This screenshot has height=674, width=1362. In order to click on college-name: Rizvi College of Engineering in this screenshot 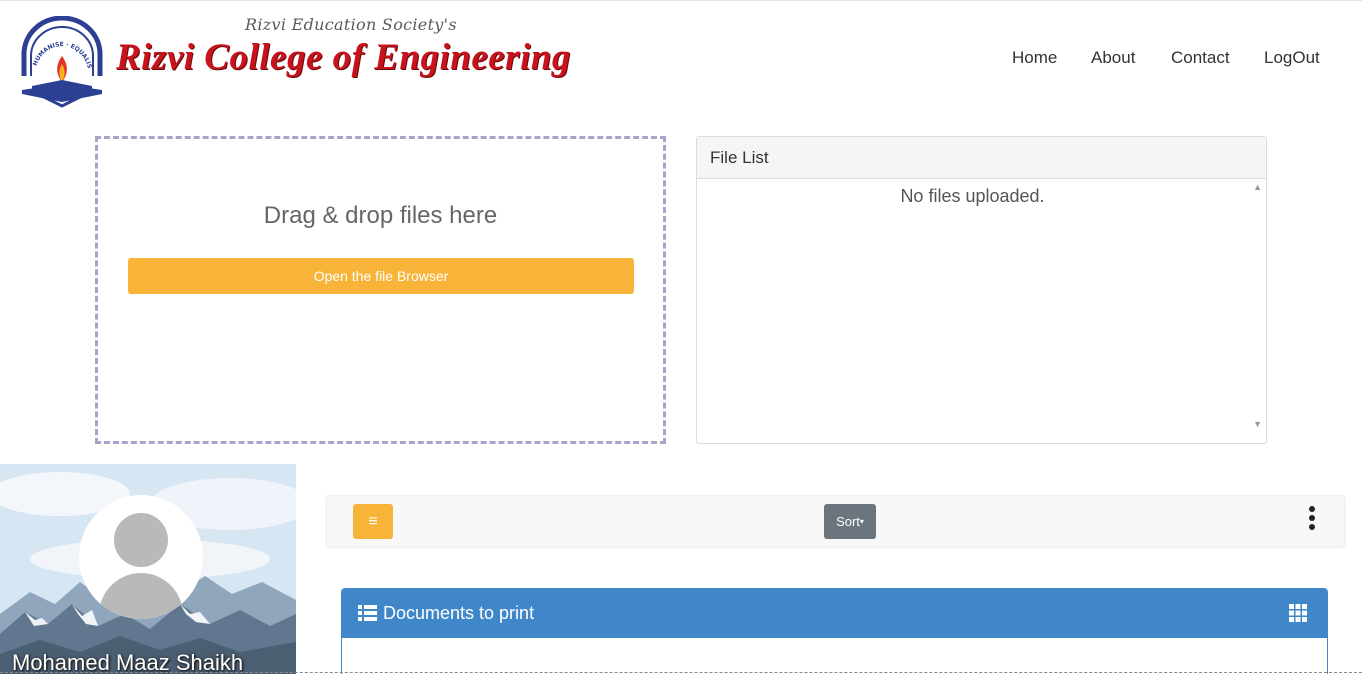, I will do `click(343, 57)`.